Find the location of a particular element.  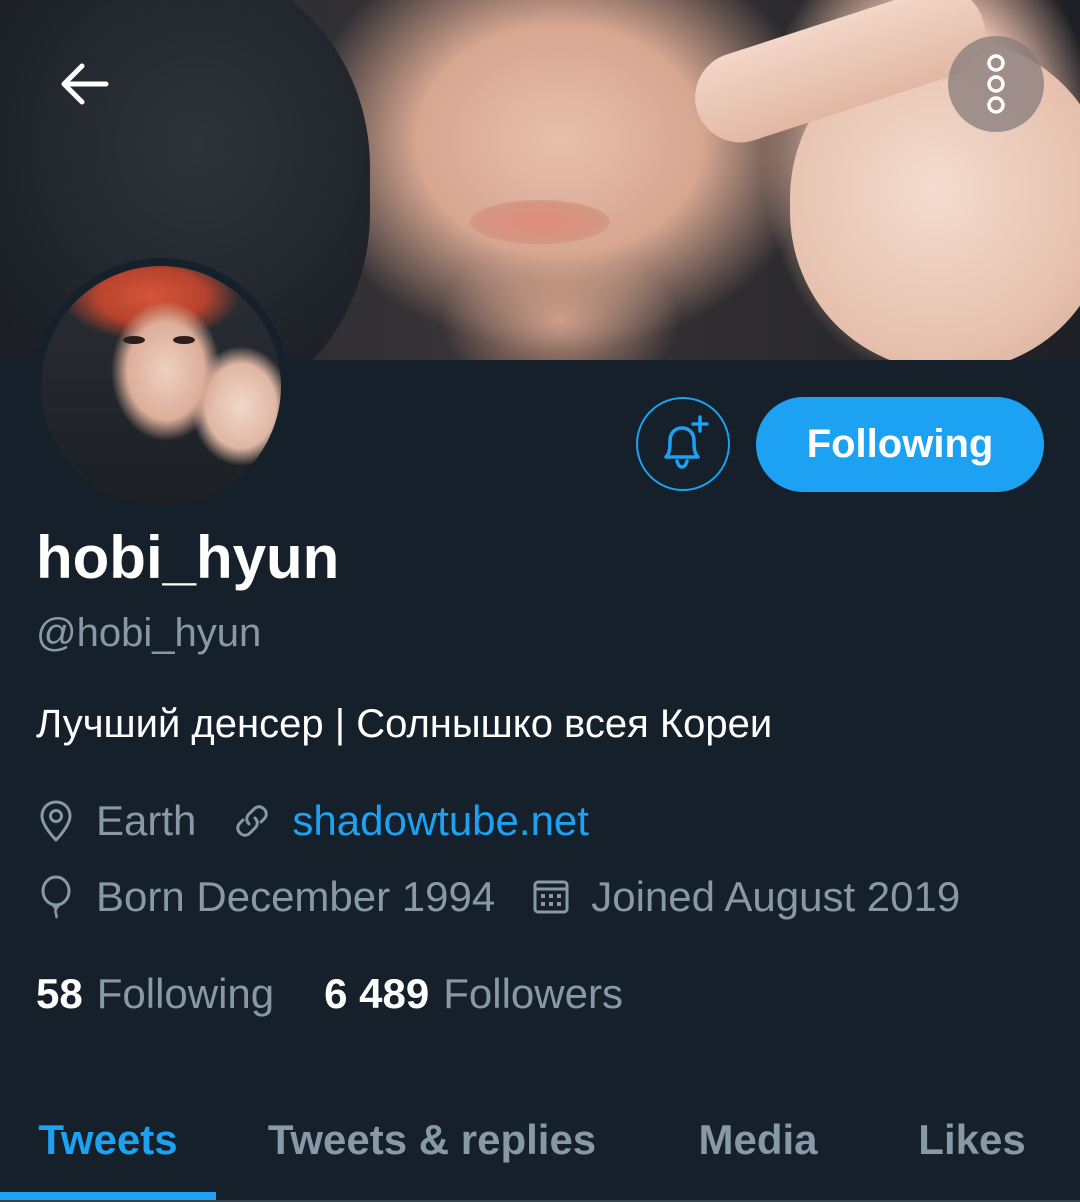

more-vertical-icon is located at coordinates (996, 84).